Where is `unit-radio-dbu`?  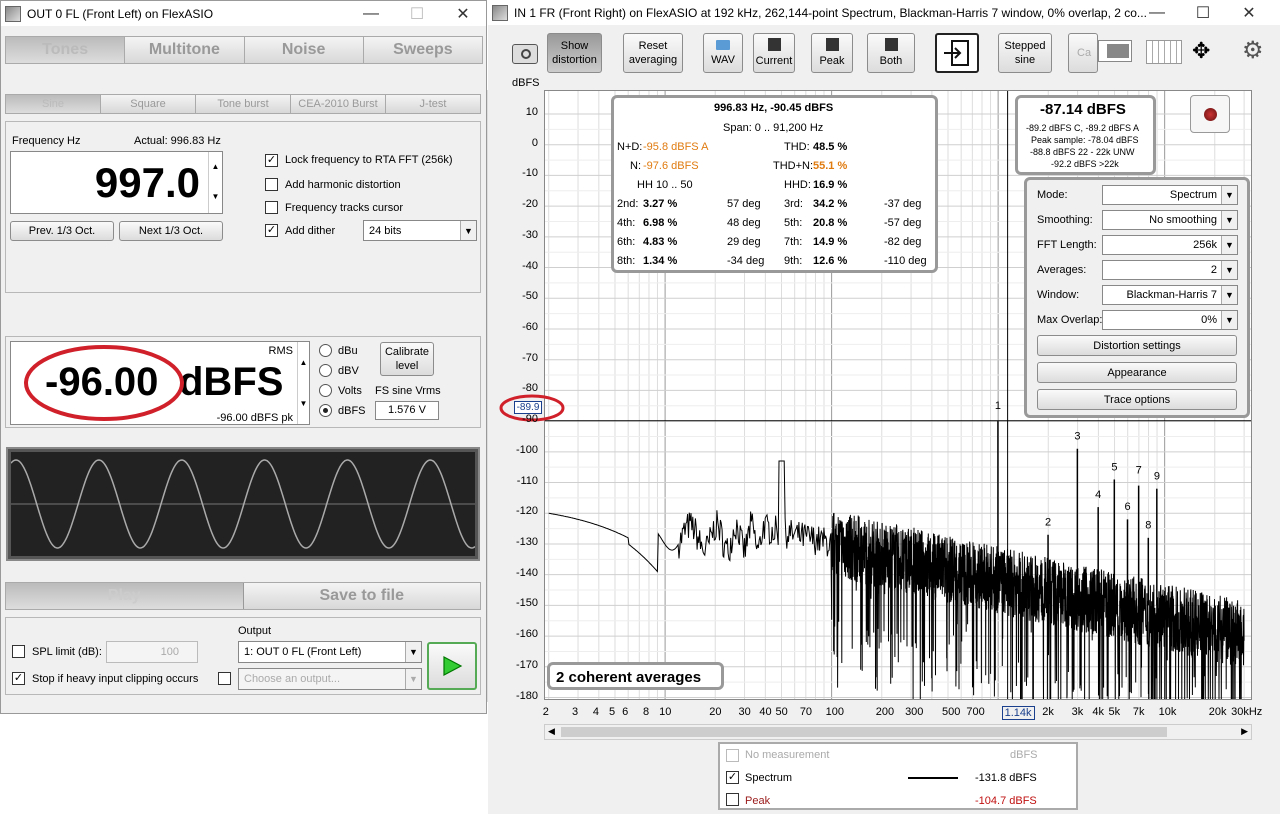
unit-radio-dbu is located at coordinates (325, 350).